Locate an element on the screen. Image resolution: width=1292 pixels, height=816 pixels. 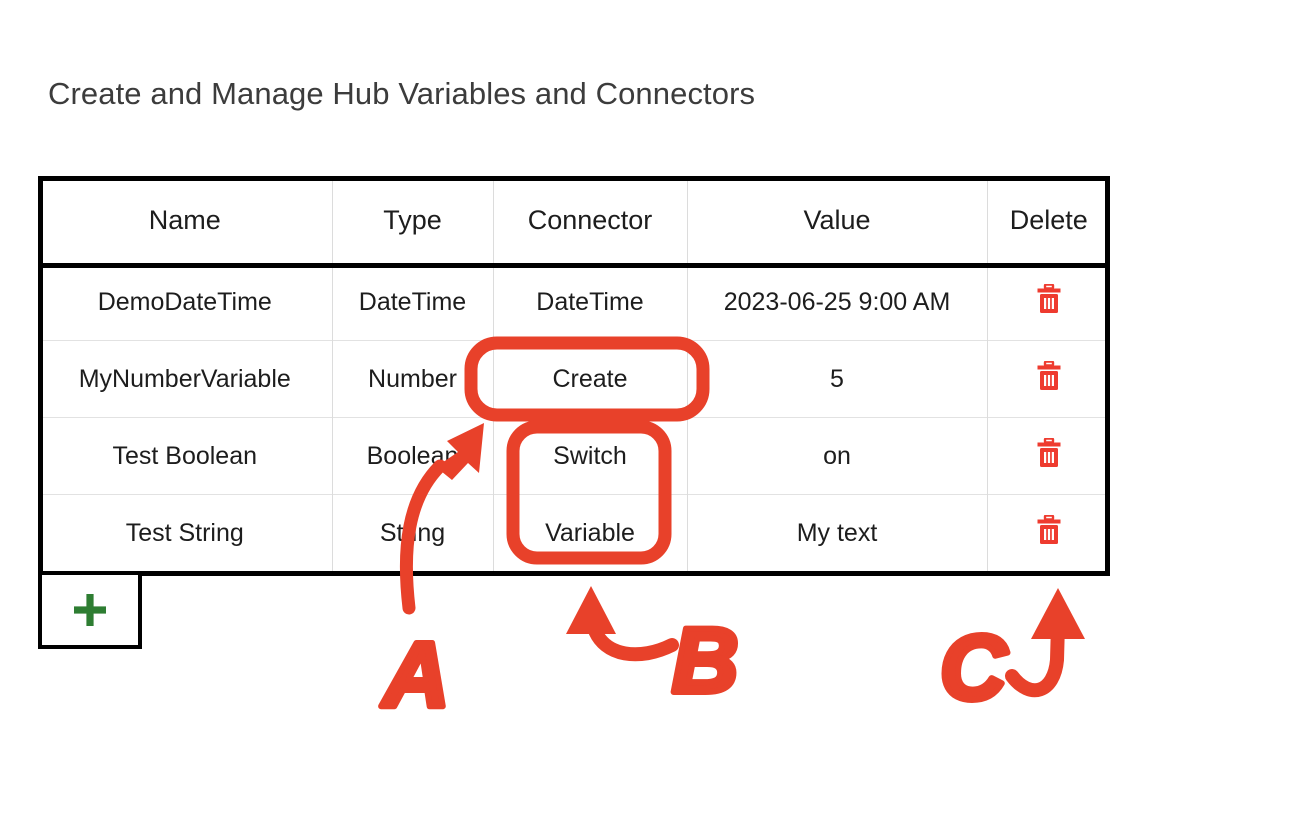
cell-connector: DateTime is located at coordinates (590, 302).